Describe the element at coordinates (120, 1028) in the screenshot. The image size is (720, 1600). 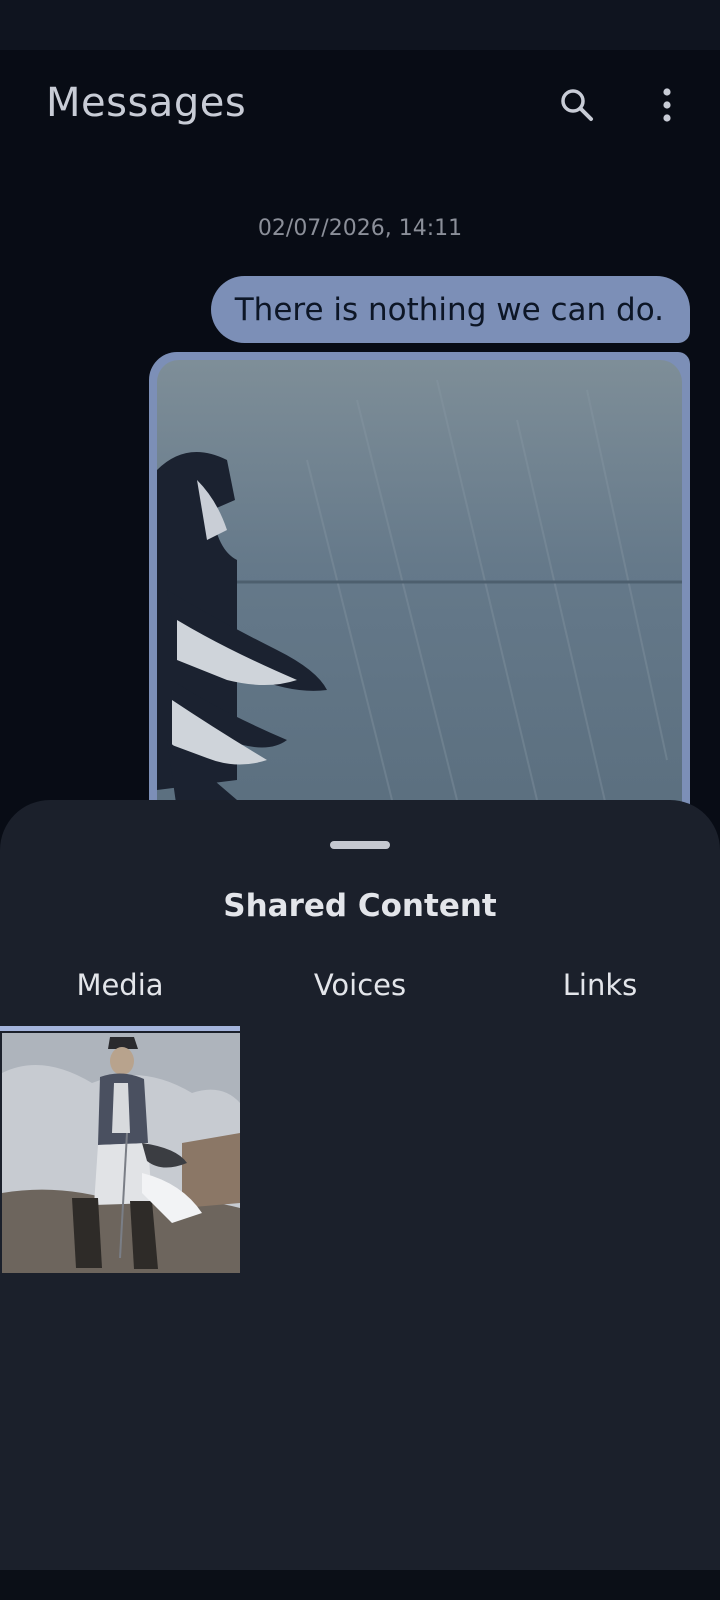
I see `tab-indicator` at that location.